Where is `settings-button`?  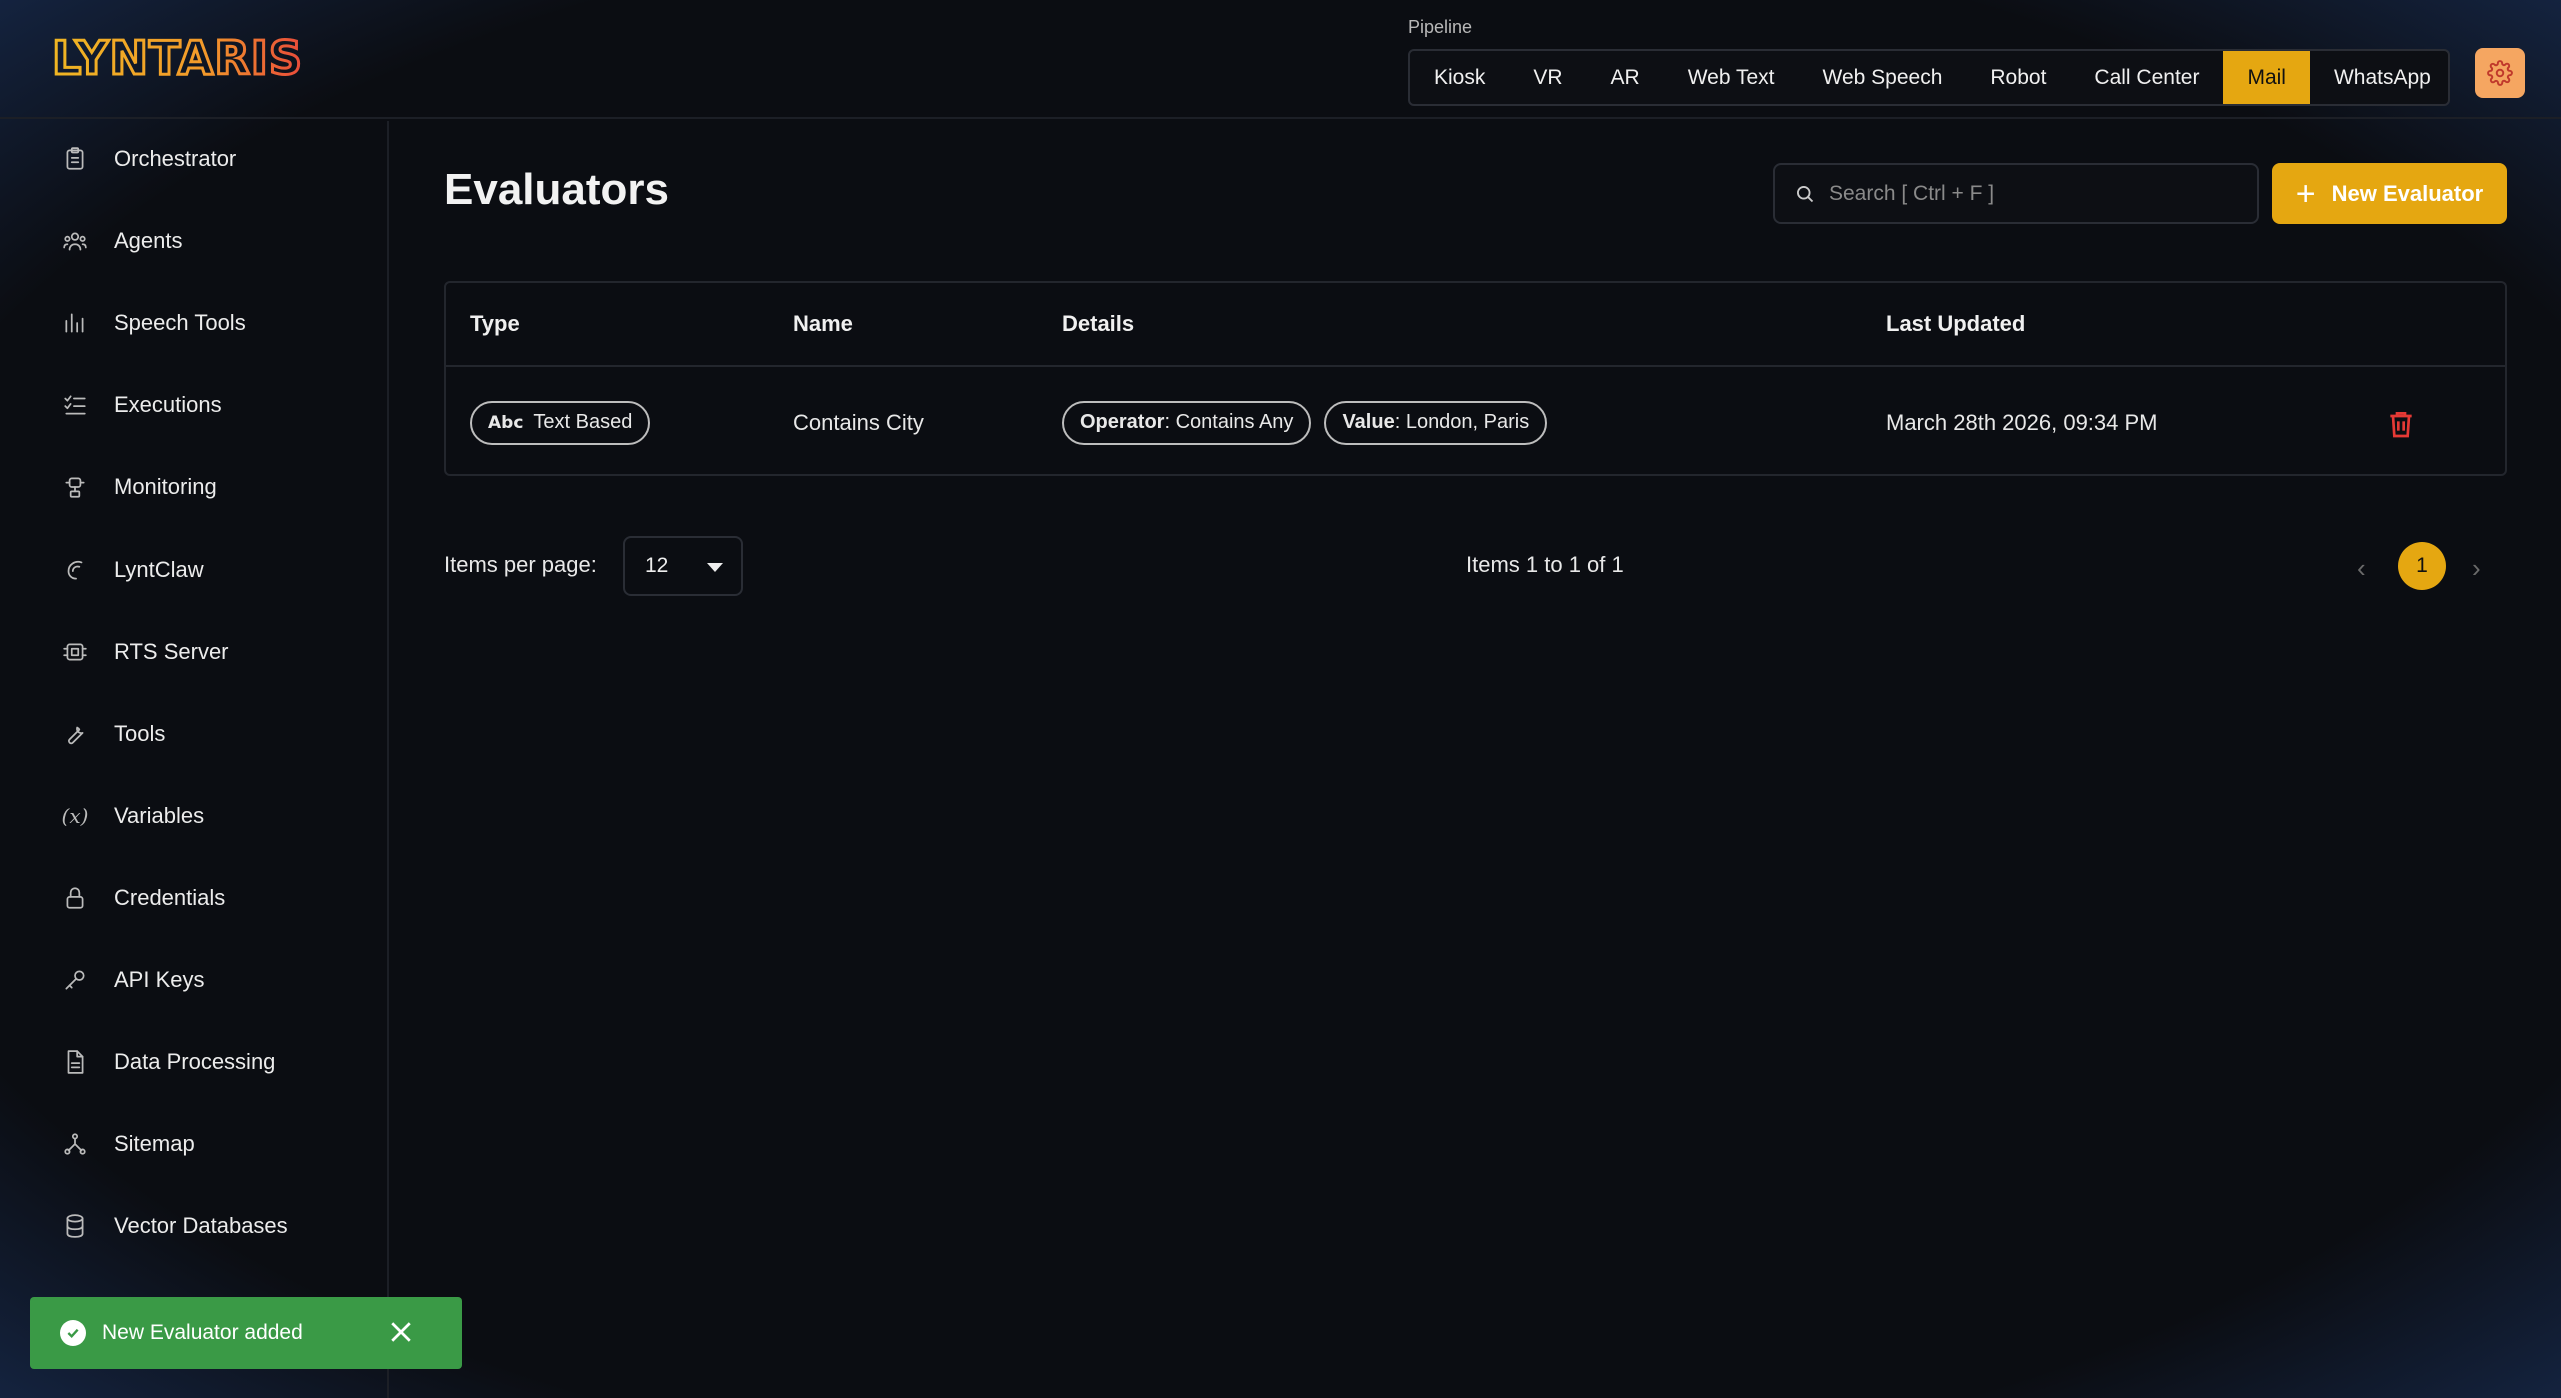 settings-button is located at coordinates (2500, 73).